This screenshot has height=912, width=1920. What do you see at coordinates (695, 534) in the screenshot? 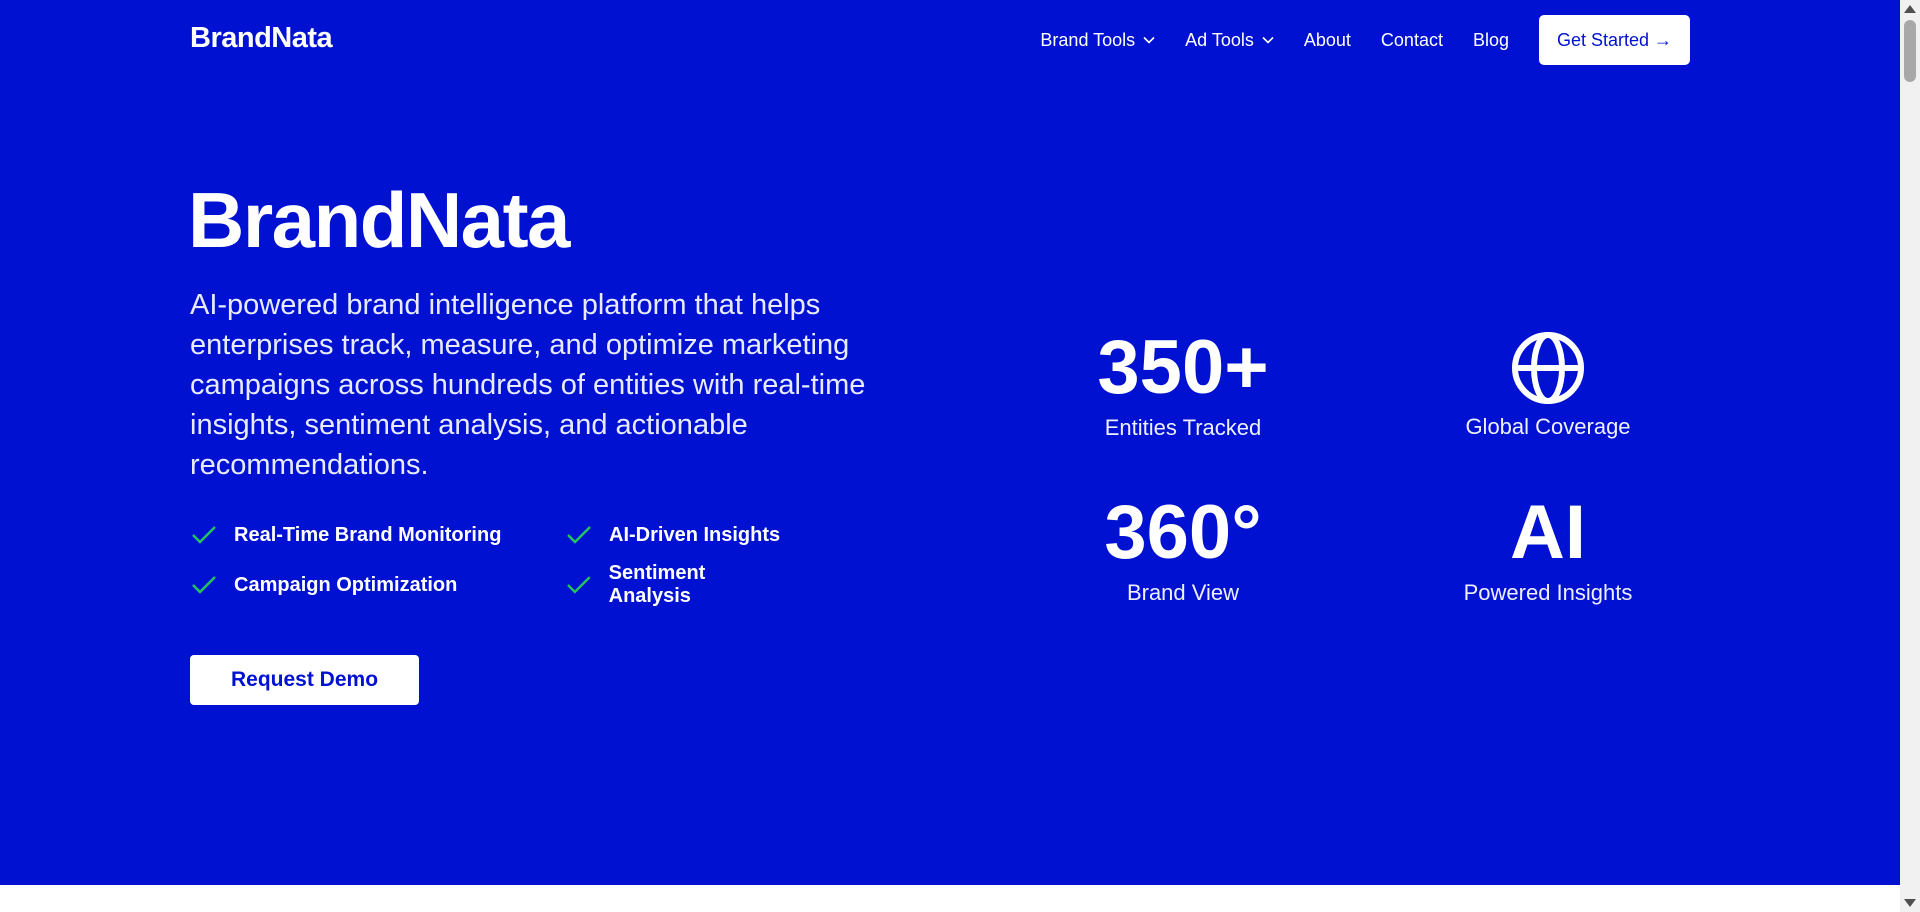
I see `feature-label: AI-Driven Insights` at bounding box center [695, 534].